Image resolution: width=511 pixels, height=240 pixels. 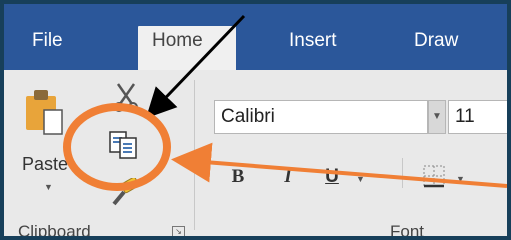 I want to click on font-size-field: 11, so click(x=477, y=117).